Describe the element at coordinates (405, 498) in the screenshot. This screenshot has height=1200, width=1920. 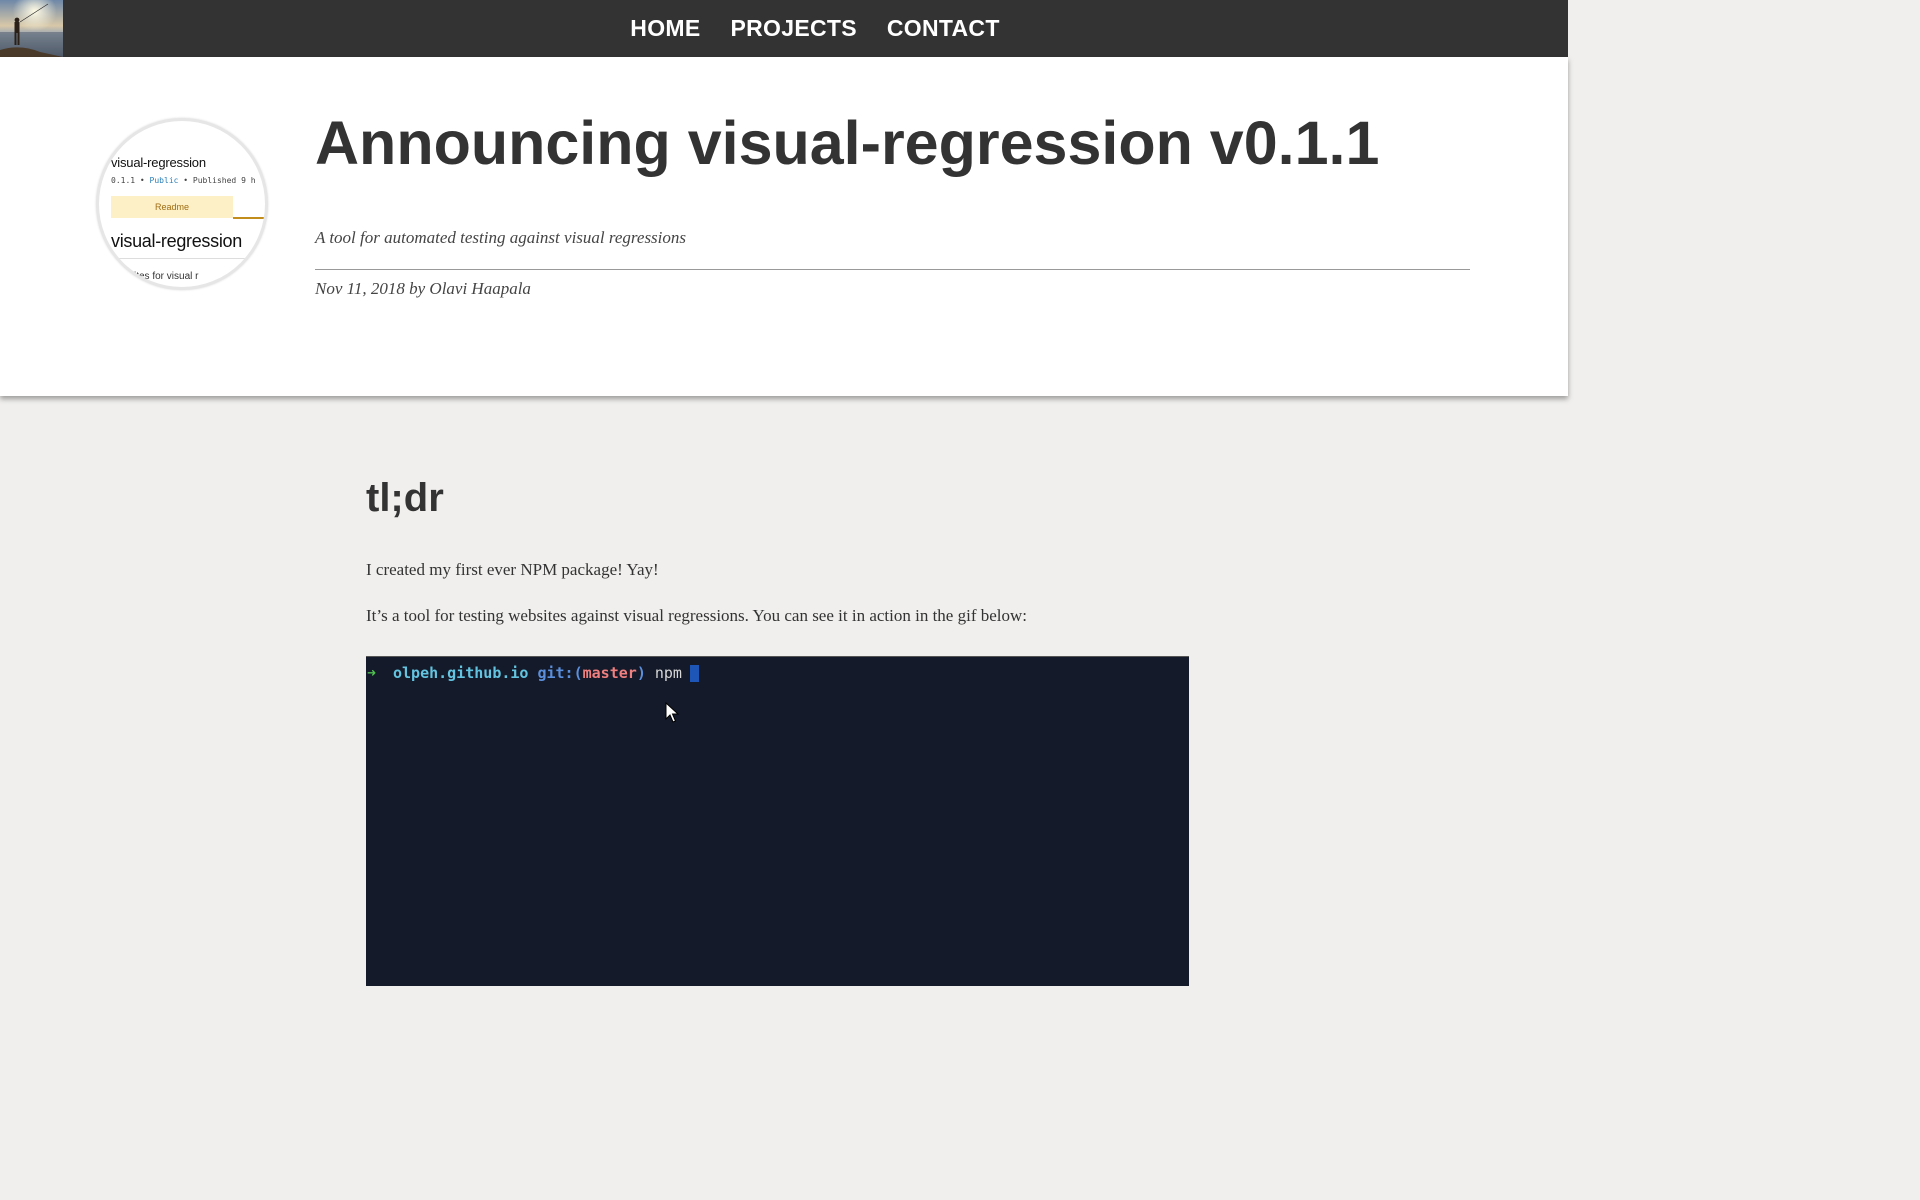
I see `section-heading-tldr: tl;dr` at that location.